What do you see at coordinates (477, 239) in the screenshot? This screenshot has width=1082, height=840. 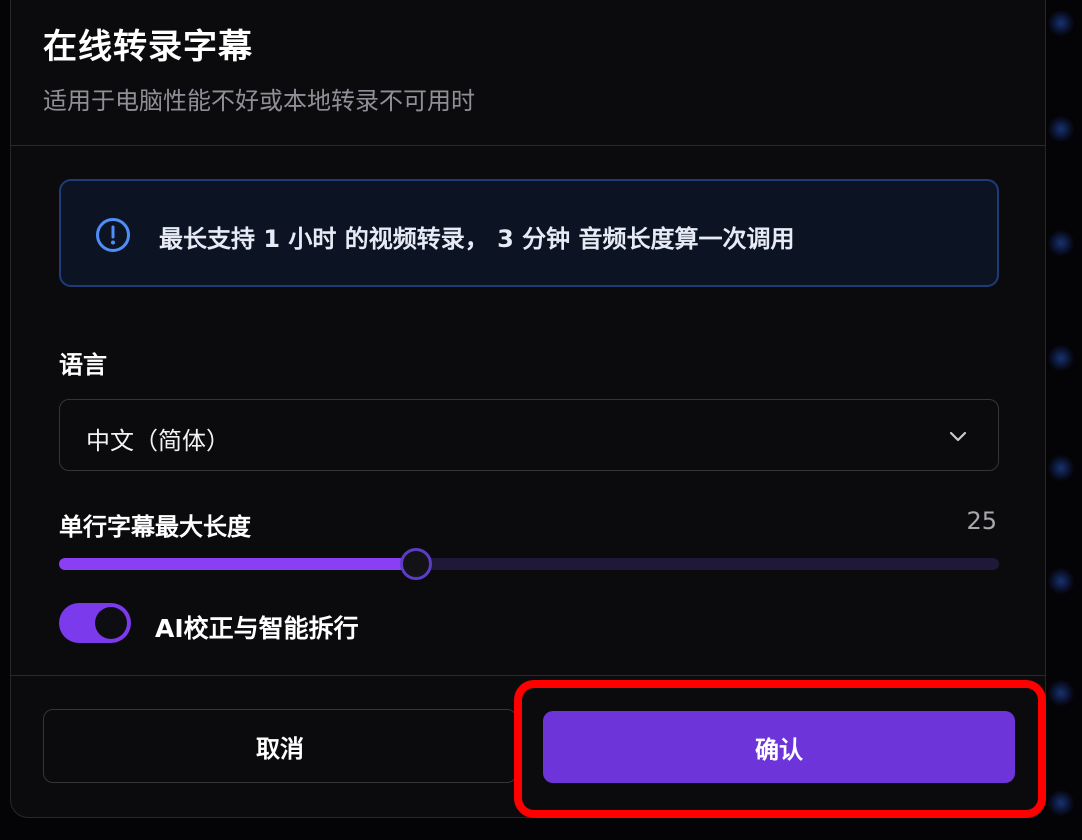 I see `notice-text: 最长支持 1 小时 的视频转录， 3 分钟 音频长度算一次调用` at bounding box center [477, 239].